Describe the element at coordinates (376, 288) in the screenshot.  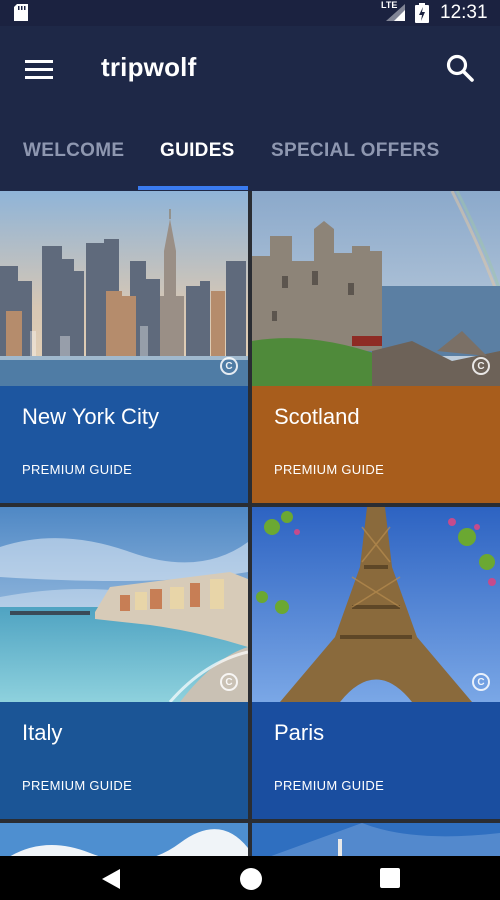
I see `scotland-photo` at that location.